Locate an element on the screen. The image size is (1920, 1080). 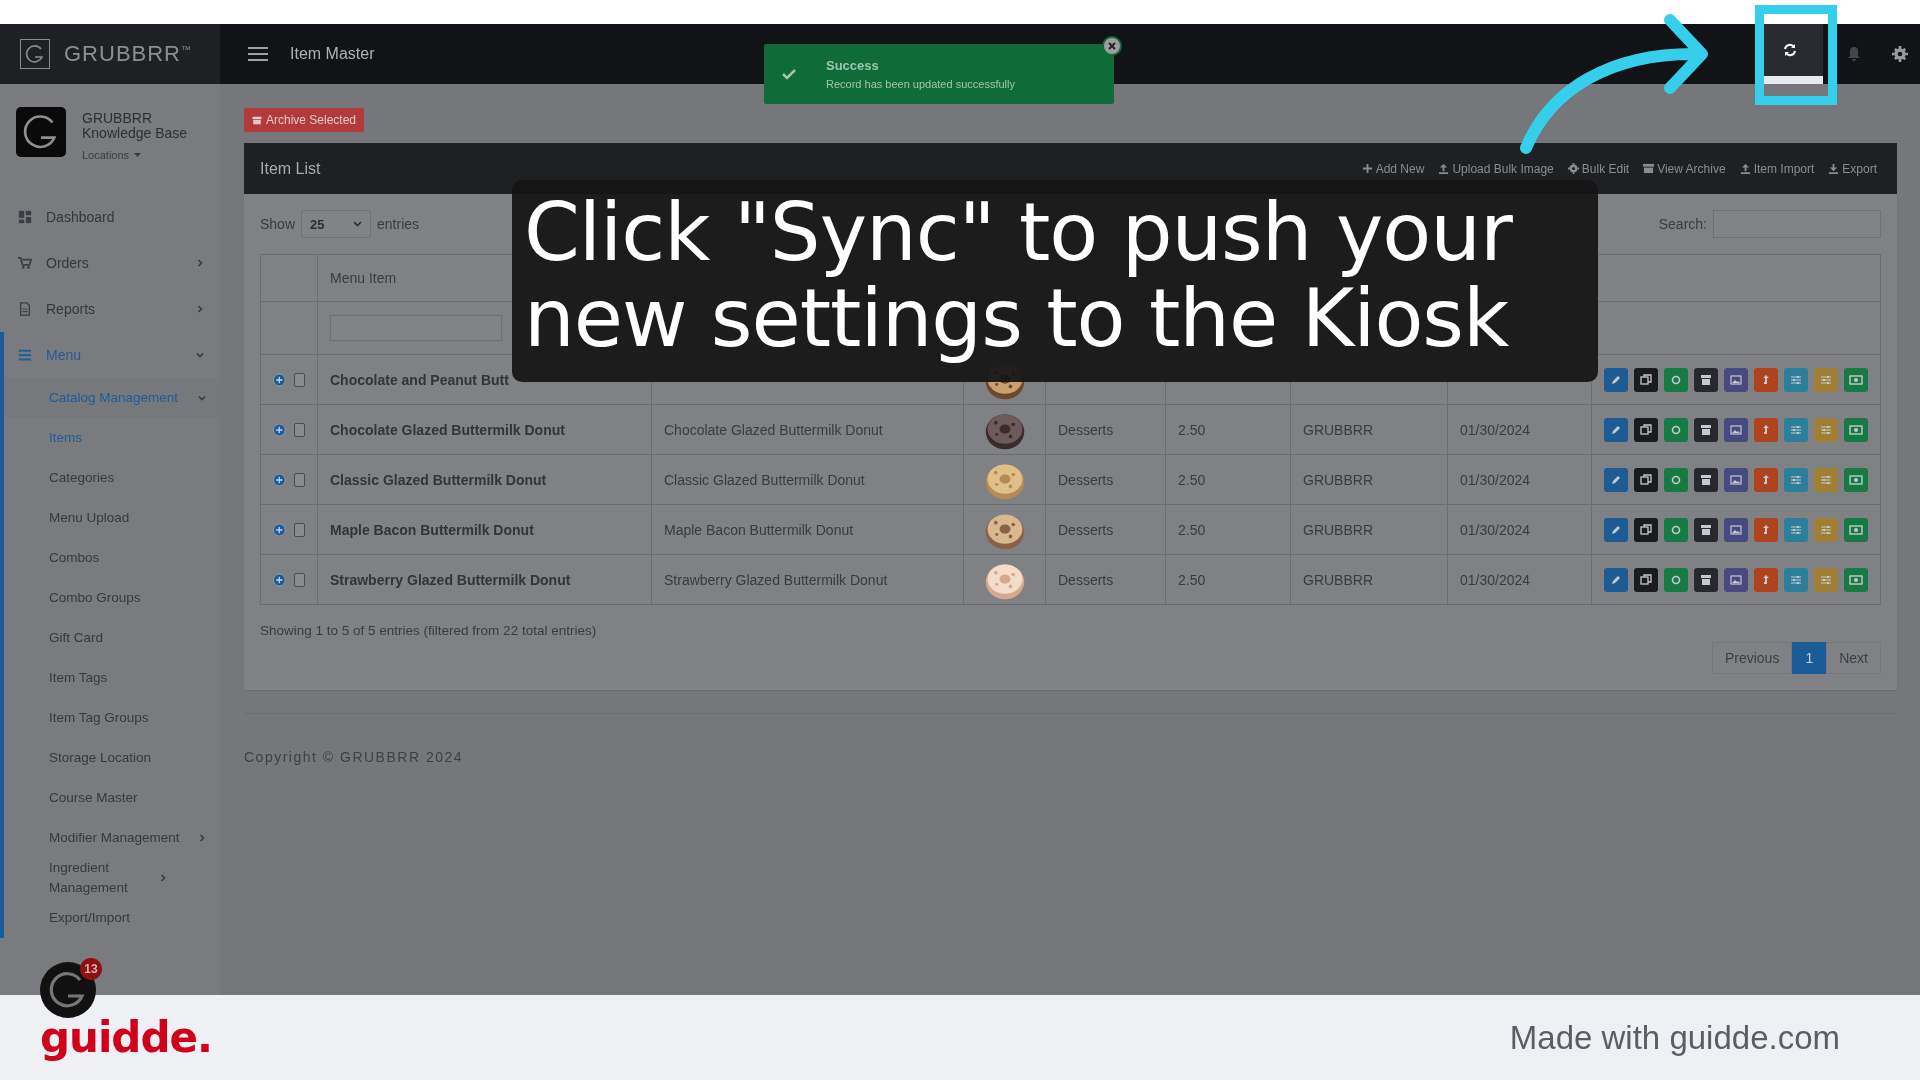
toolbar-link: Bulk Edit is located at coordinates (1598, 168).